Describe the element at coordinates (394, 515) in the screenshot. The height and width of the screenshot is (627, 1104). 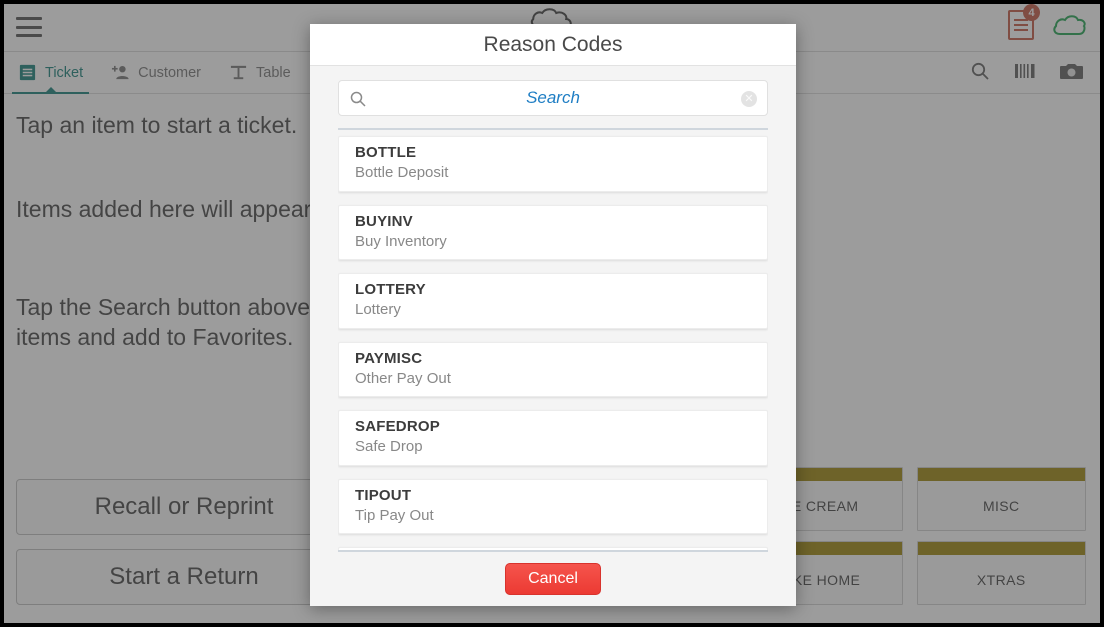
I see `reason-description: Tip Pay Out` at that location.